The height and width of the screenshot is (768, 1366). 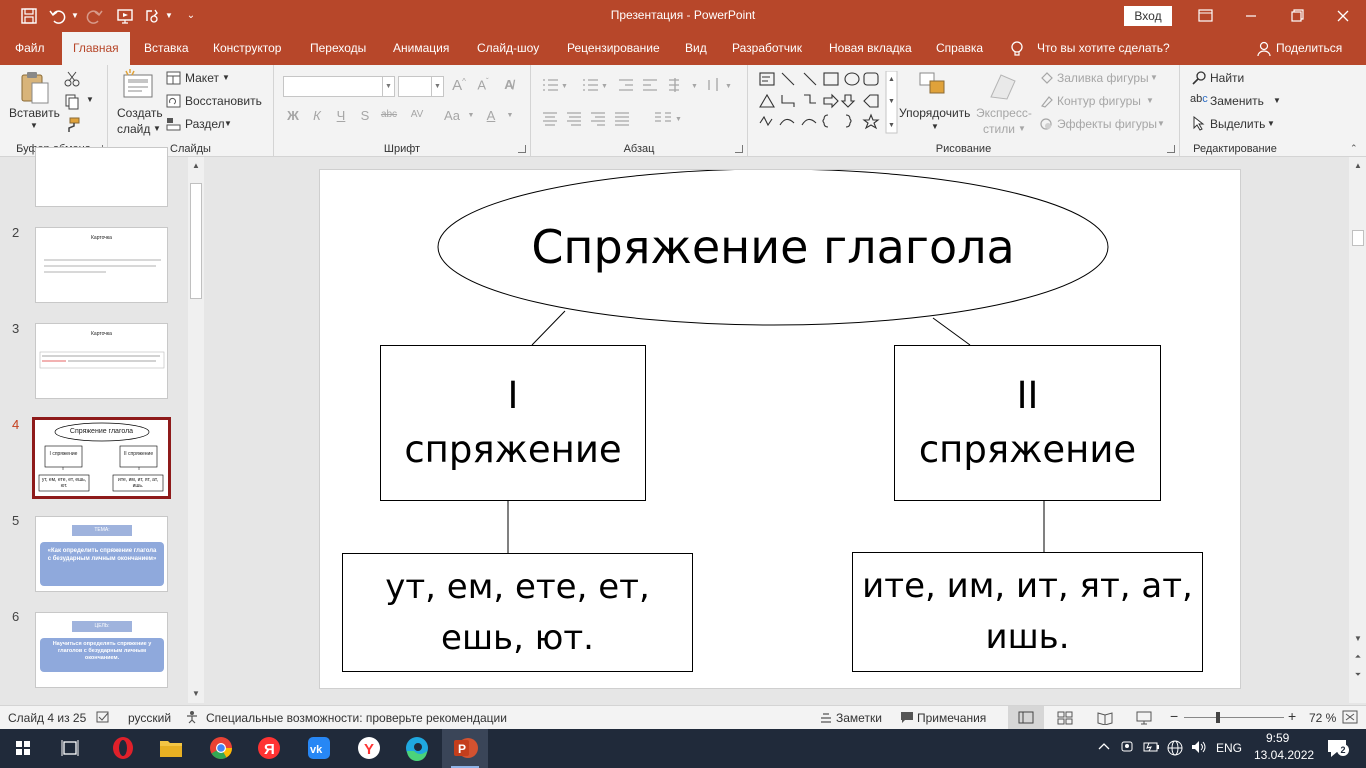 What do you see at coordinates (365, 115) in the screenshot?
I see `shadow-icon: S` at bounding box center [365, 115].